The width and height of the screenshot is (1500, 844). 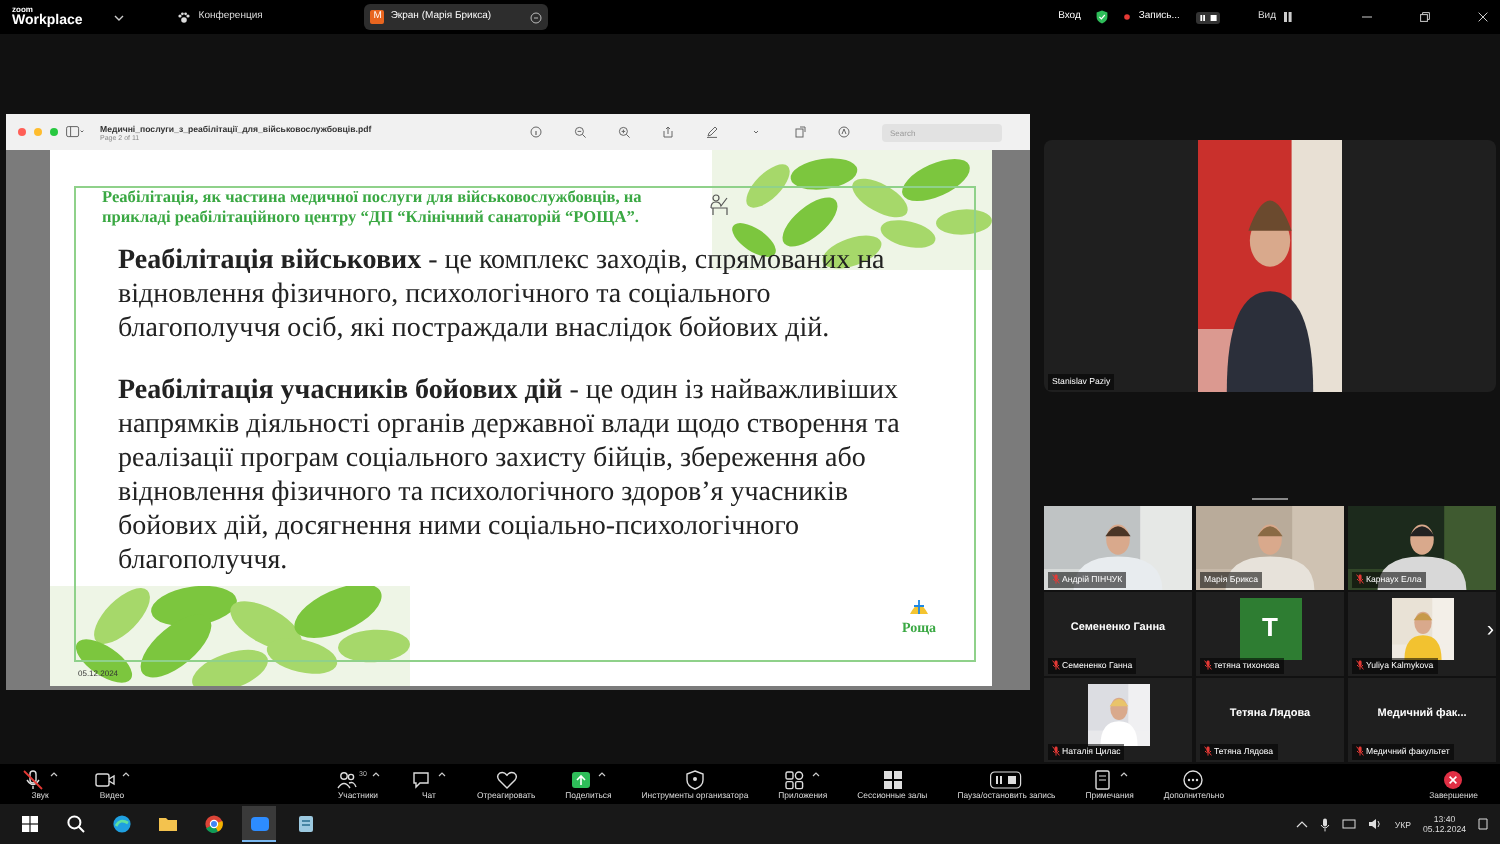 What do you see at coordinates (581, 779) in the screenshot?
I see `share-screen-icon` at bounding box center [581, 779].